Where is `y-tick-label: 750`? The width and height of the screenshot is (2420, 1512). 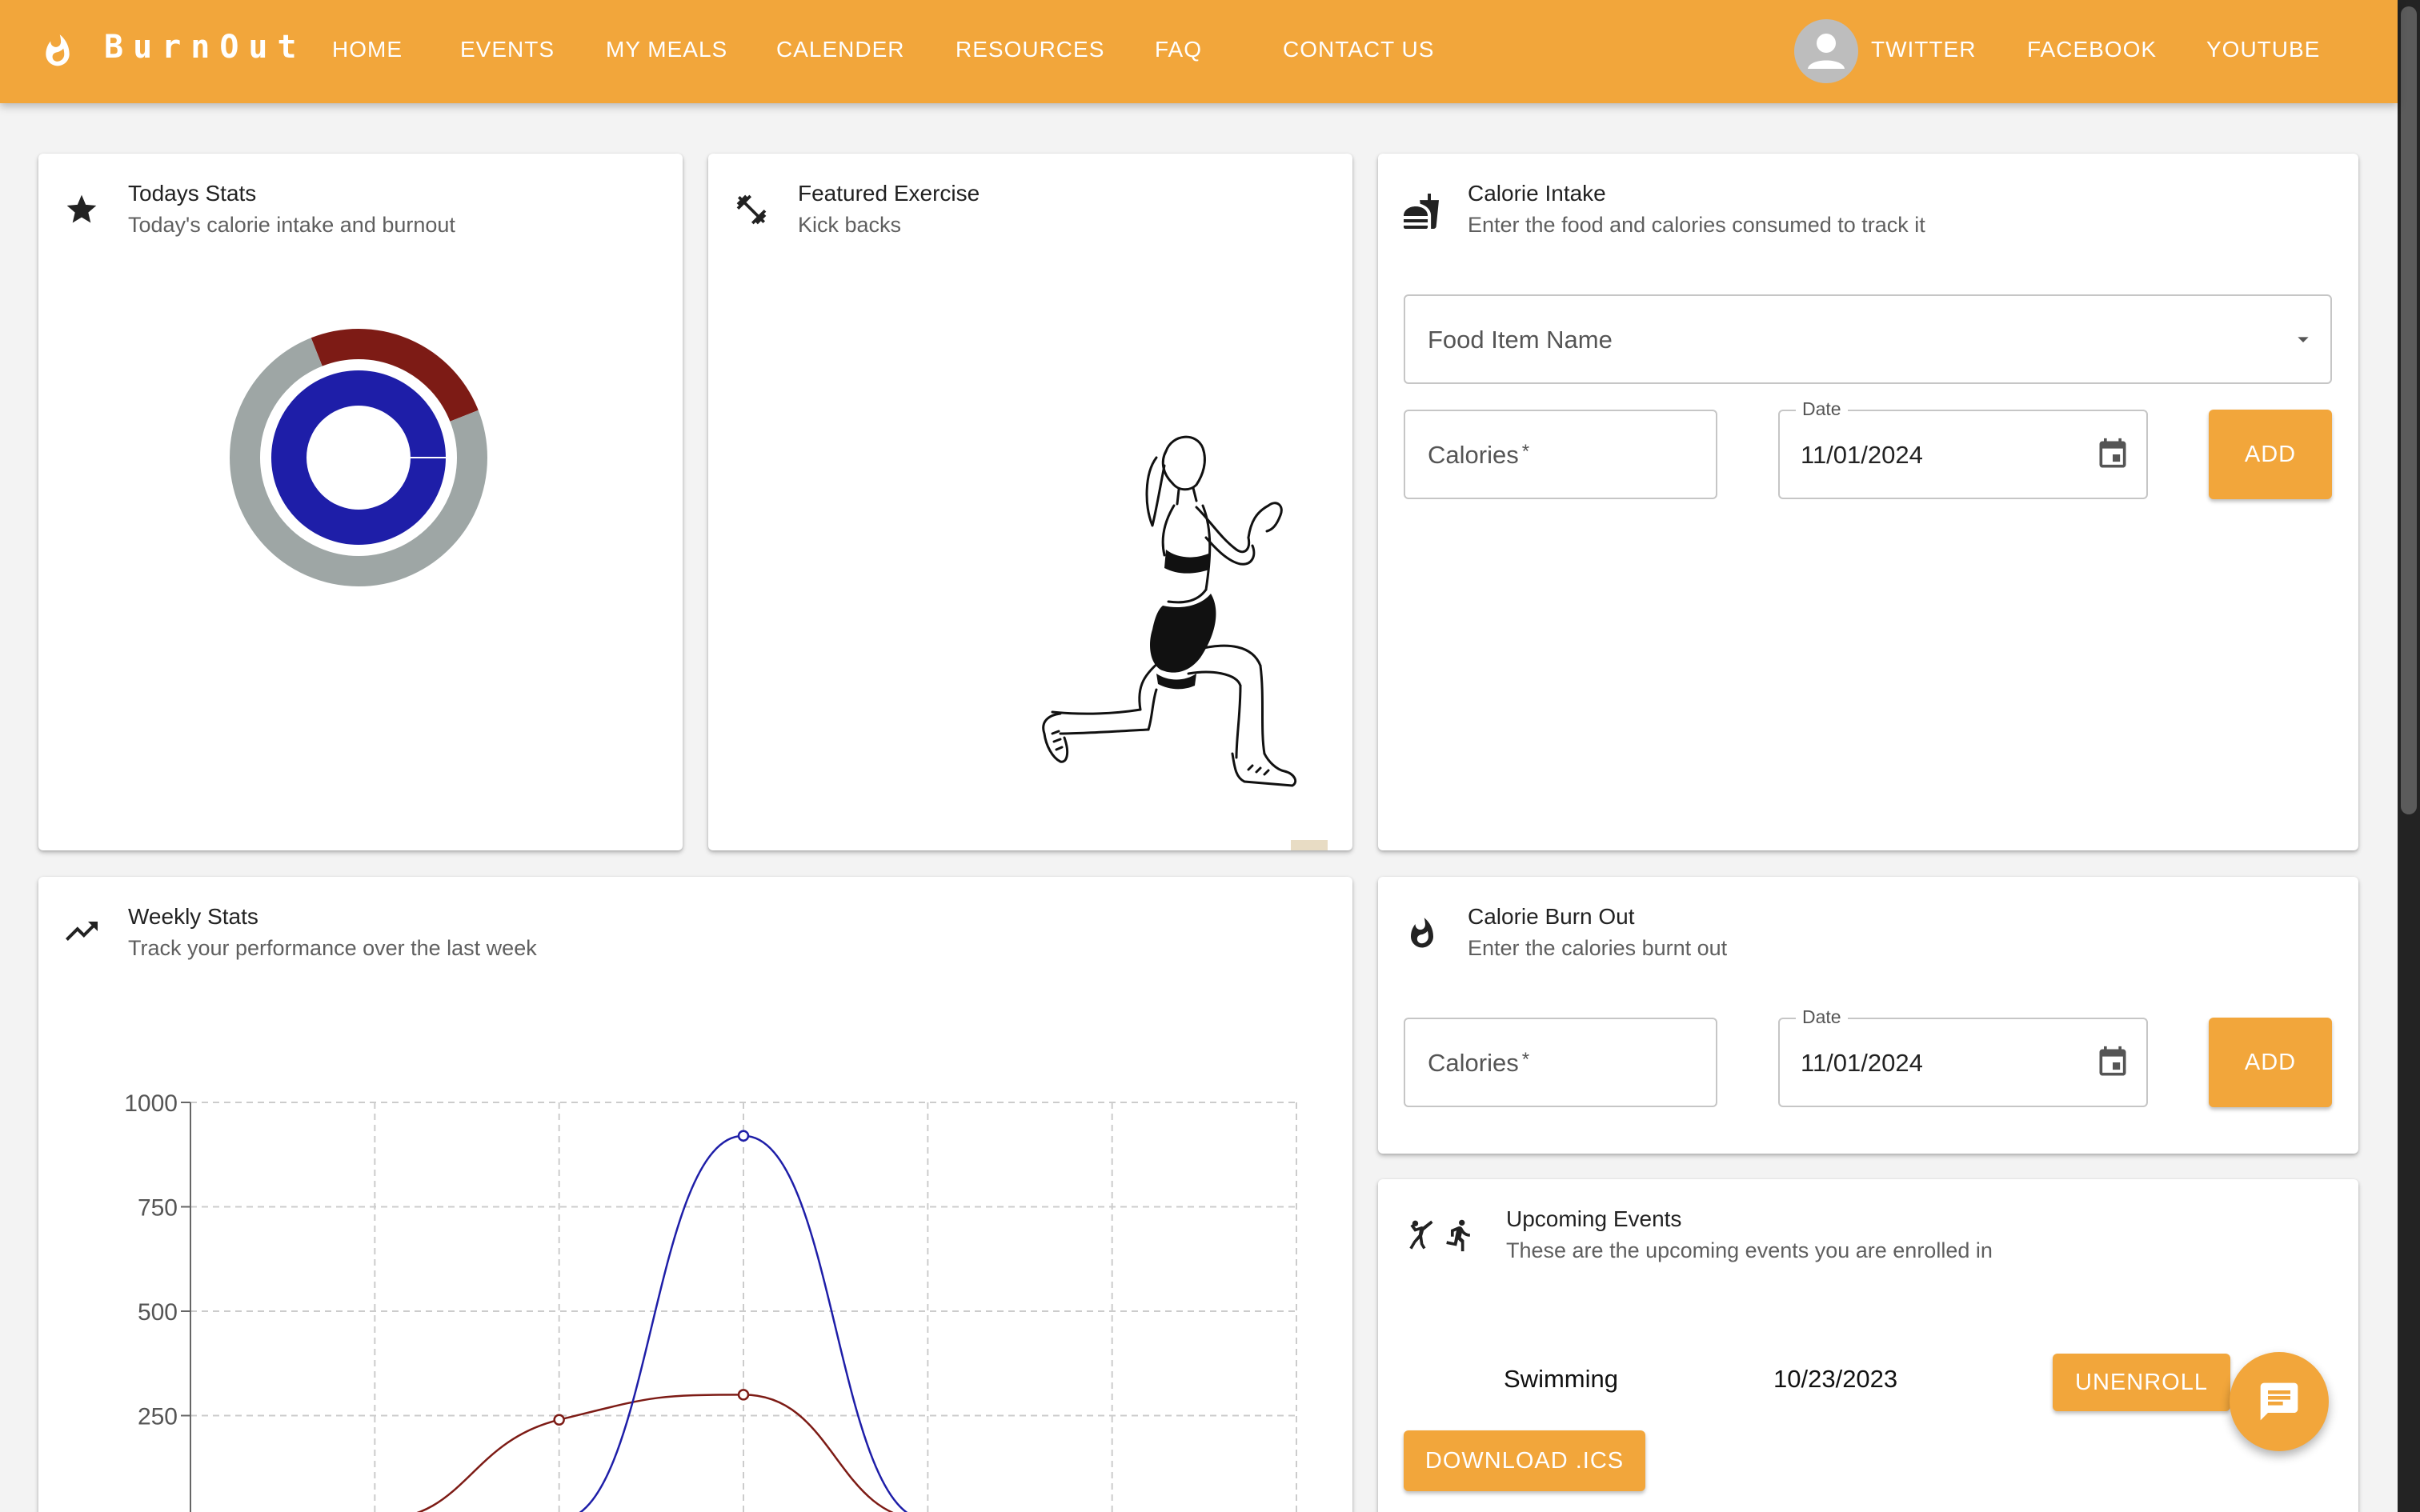 y-tick-label: 750 is located at coordinates (158, 1208).